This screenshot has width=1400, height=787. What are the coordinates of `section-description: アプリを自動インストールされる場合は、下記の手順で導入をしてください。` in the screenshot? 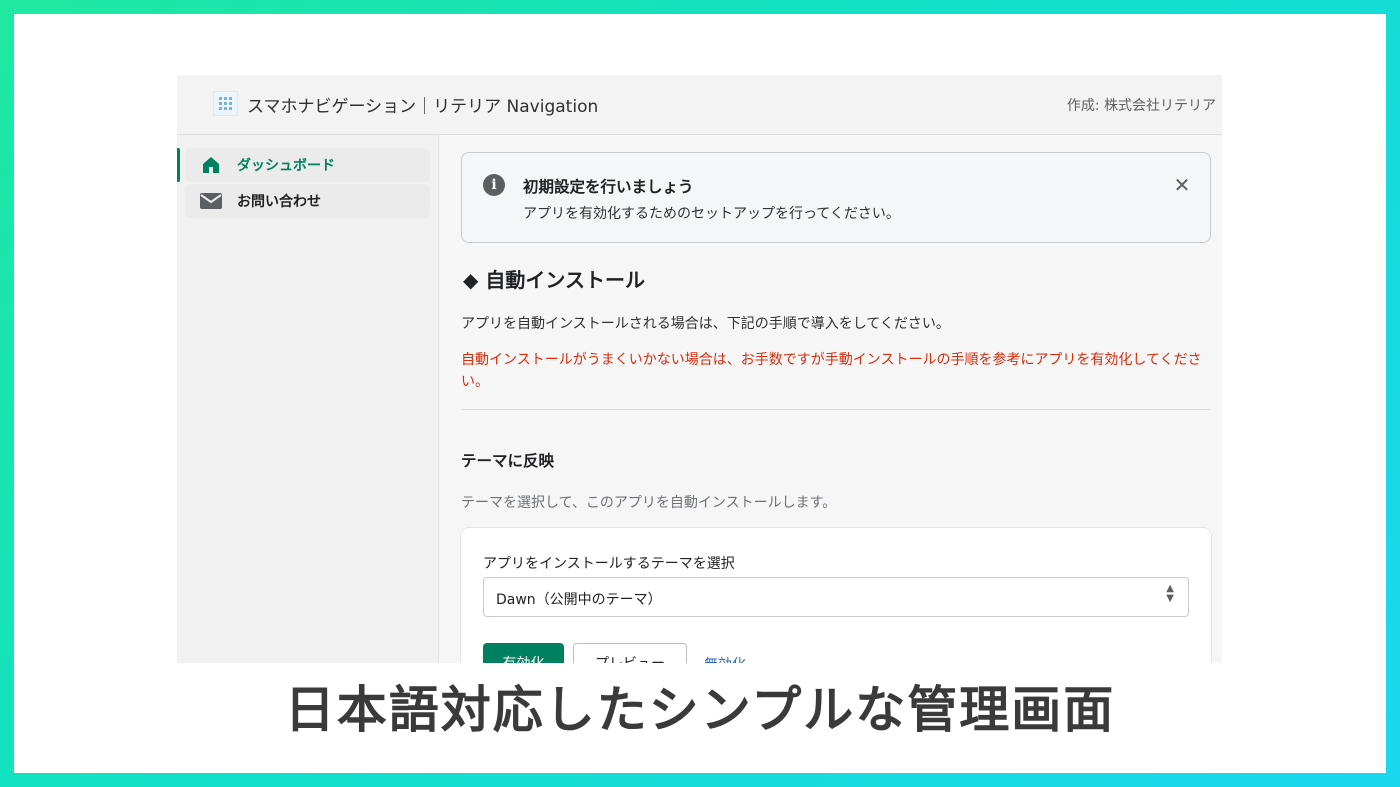 It's located at (705, 324).